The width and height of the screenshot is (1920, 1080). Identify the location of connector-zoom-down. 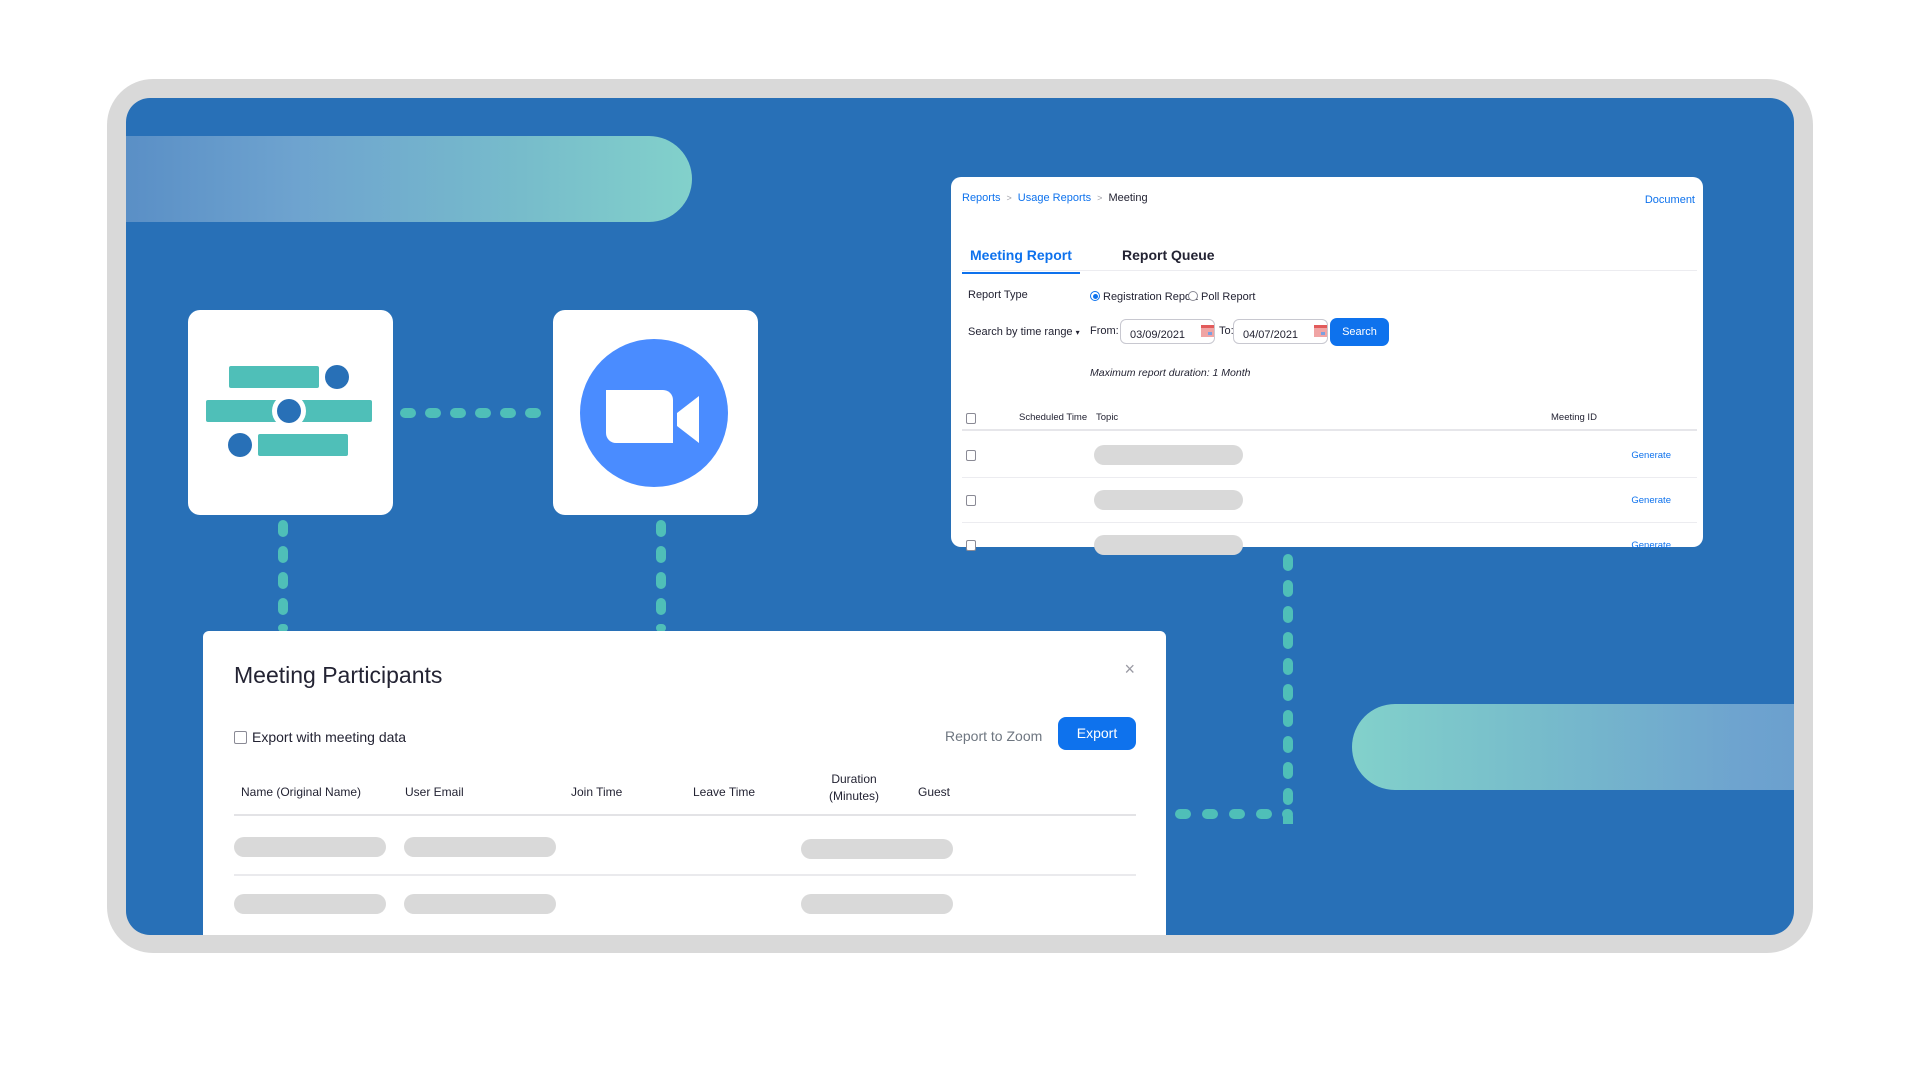
(661, 576).